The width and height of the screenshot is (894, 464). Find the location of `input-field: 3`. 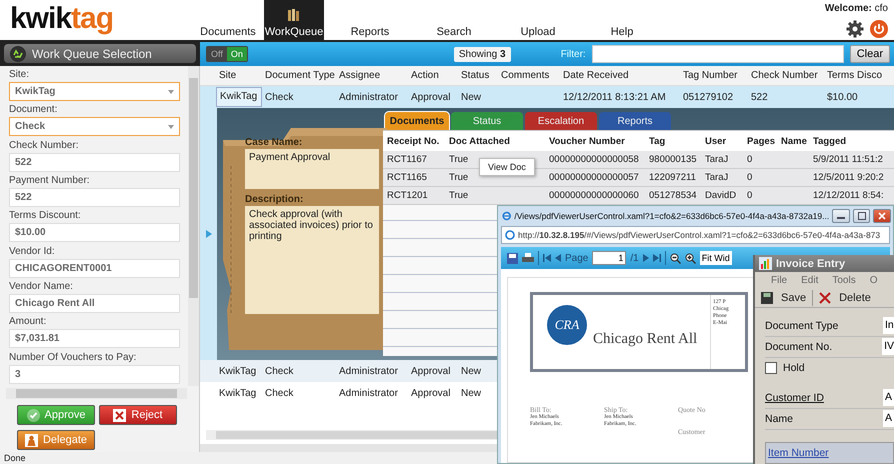

input-field: 3 is located at coordinates (94, 374).